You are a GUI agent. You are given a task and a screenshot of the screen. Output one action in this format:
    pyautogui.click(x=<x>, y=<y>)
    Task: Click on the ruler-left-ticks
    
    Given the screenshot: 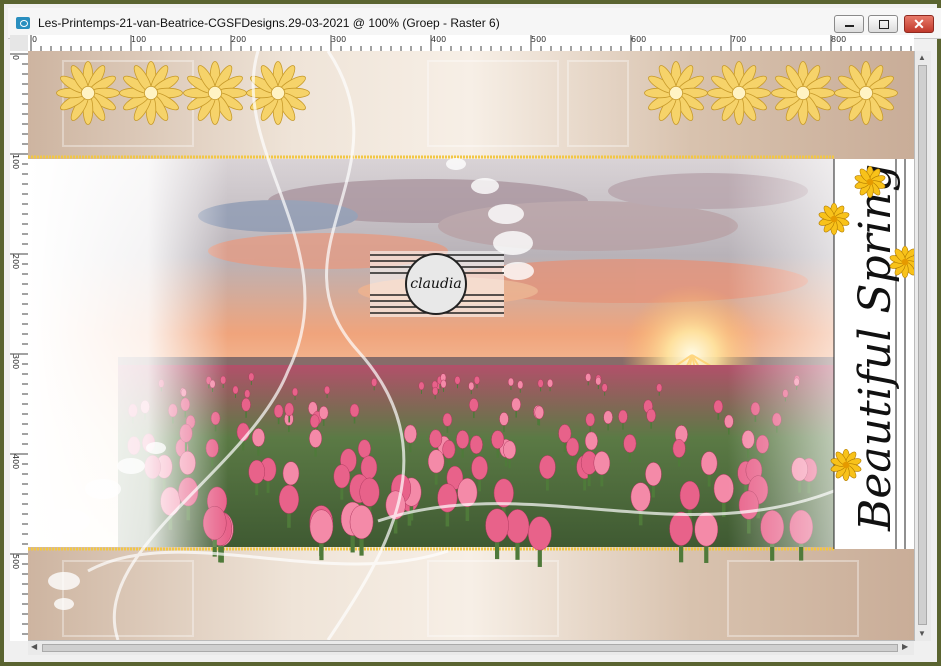 What is the action you would take?
    pyautogui.click(x=19, y=344)
    